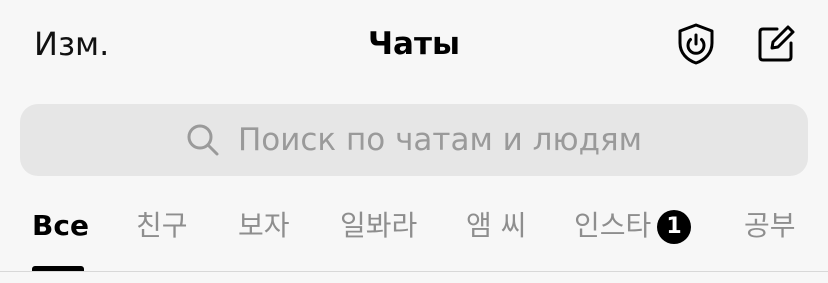  Describe the element at coordinates (60, 226) in the screenshot. I see `tab-all: Все` at that location.